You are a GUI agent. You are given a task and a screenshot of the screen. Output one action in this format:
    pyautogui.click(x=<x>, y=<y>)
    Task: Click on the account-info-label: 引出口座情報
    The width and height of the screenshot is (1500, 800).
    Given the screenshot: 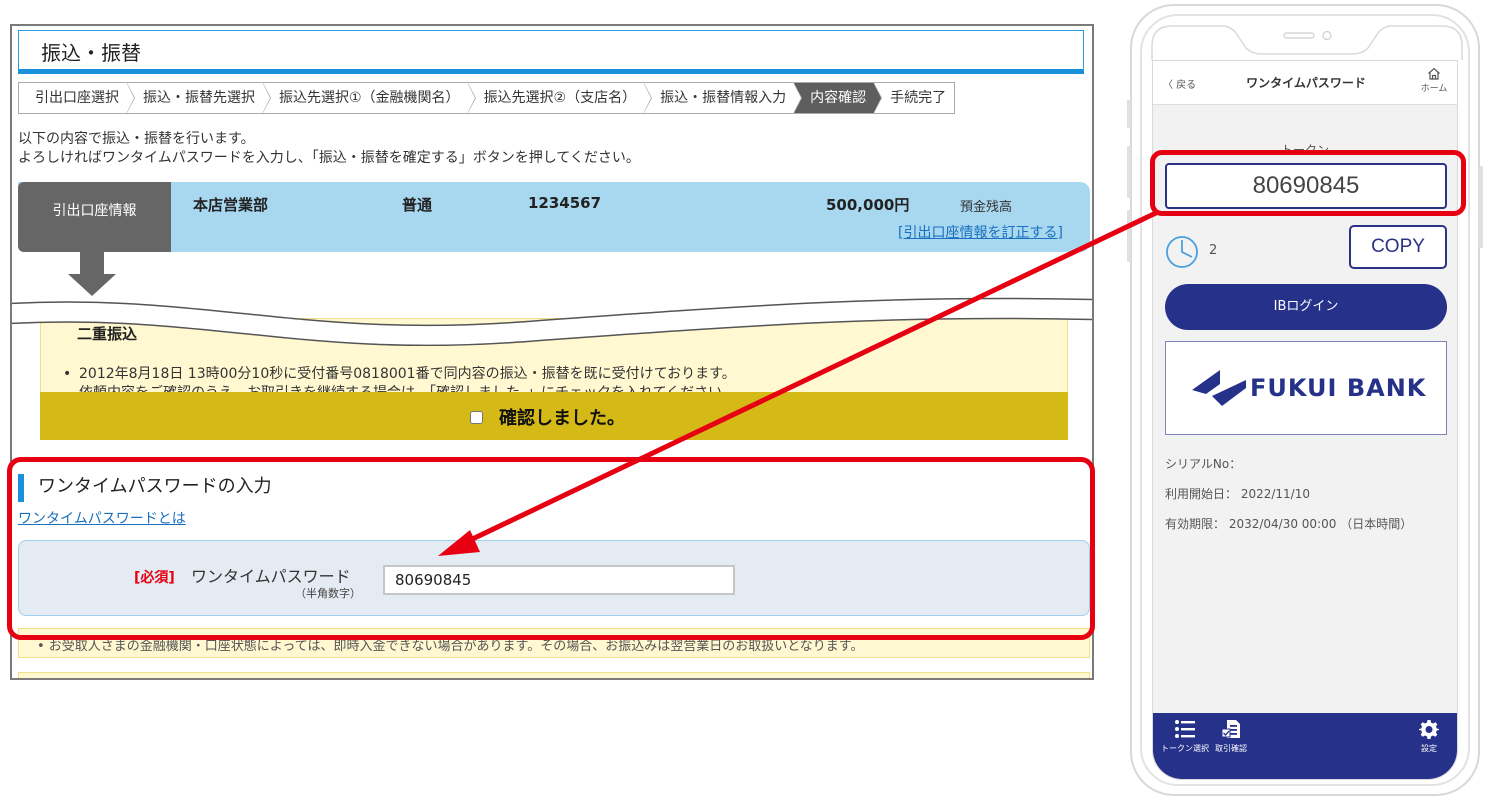 What is the action you would take?
    pyautogui.click(x=94, y=217)
    